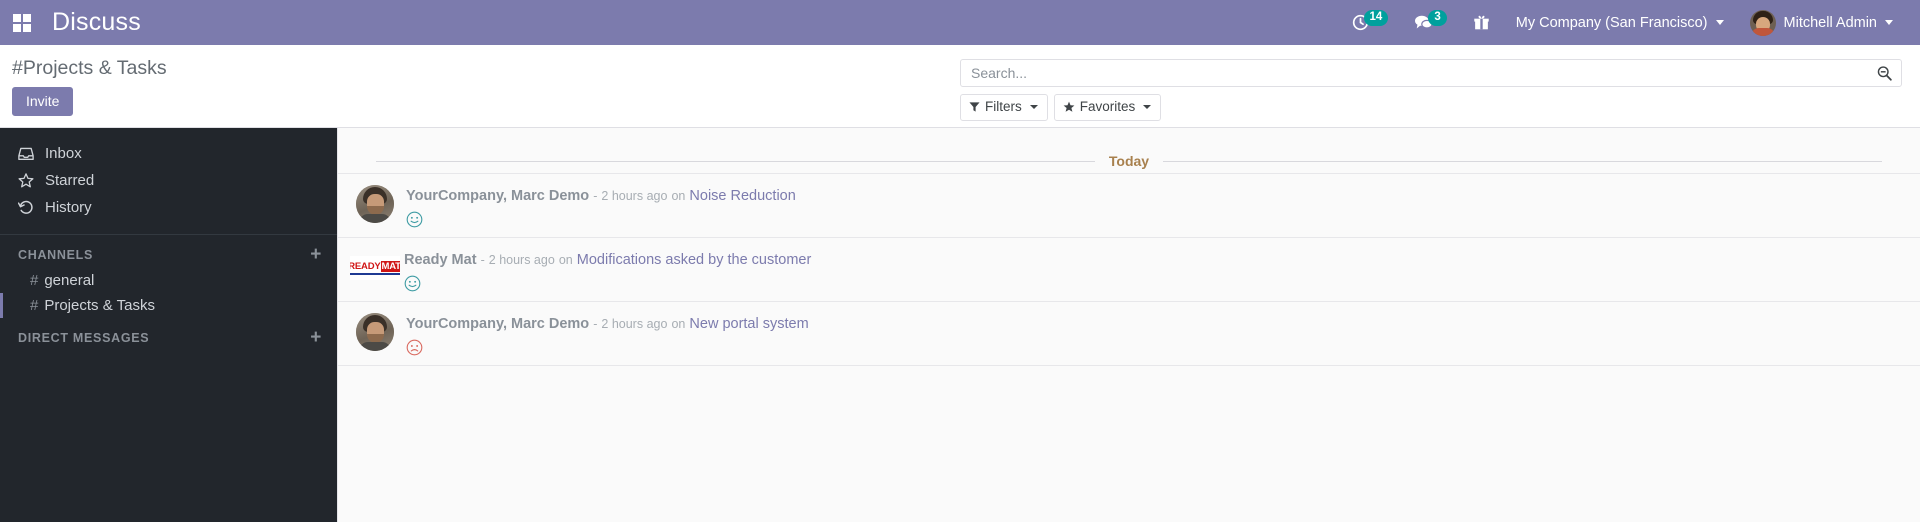 This screenshot has height=522, width=1920. What do you see at coordinates (68, 207) in the screenshot?
I see `sidebar-item-label: History` at bounding box center [68, 207].